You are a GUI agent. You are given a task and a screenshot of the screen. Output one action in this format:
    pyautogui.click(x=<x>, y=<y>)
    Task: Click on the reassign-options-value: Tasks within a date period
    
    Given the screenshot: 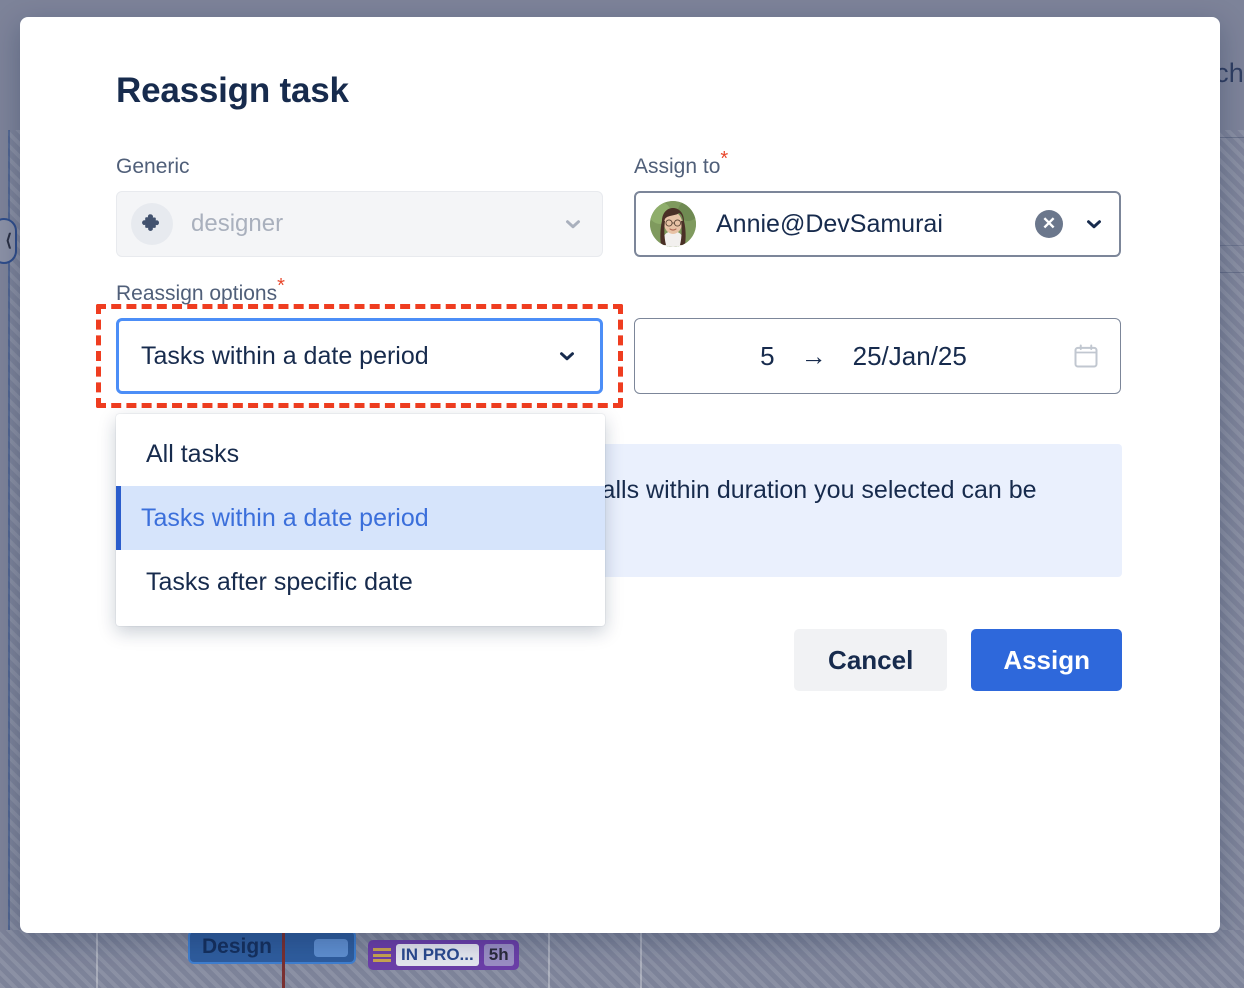 What is the action you would take?
    pyautogui.click(x=285, y=355)
    